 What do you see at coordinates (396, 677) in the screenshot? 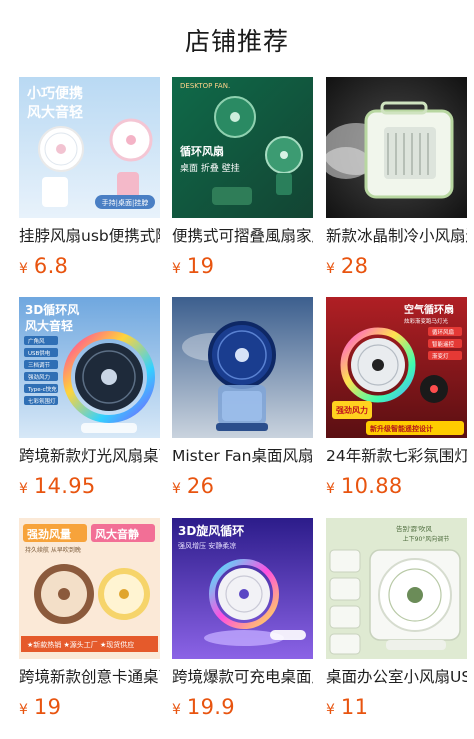
I see `product-name: 桌面办公室小风扇USB` at bounding box center [396, 677].